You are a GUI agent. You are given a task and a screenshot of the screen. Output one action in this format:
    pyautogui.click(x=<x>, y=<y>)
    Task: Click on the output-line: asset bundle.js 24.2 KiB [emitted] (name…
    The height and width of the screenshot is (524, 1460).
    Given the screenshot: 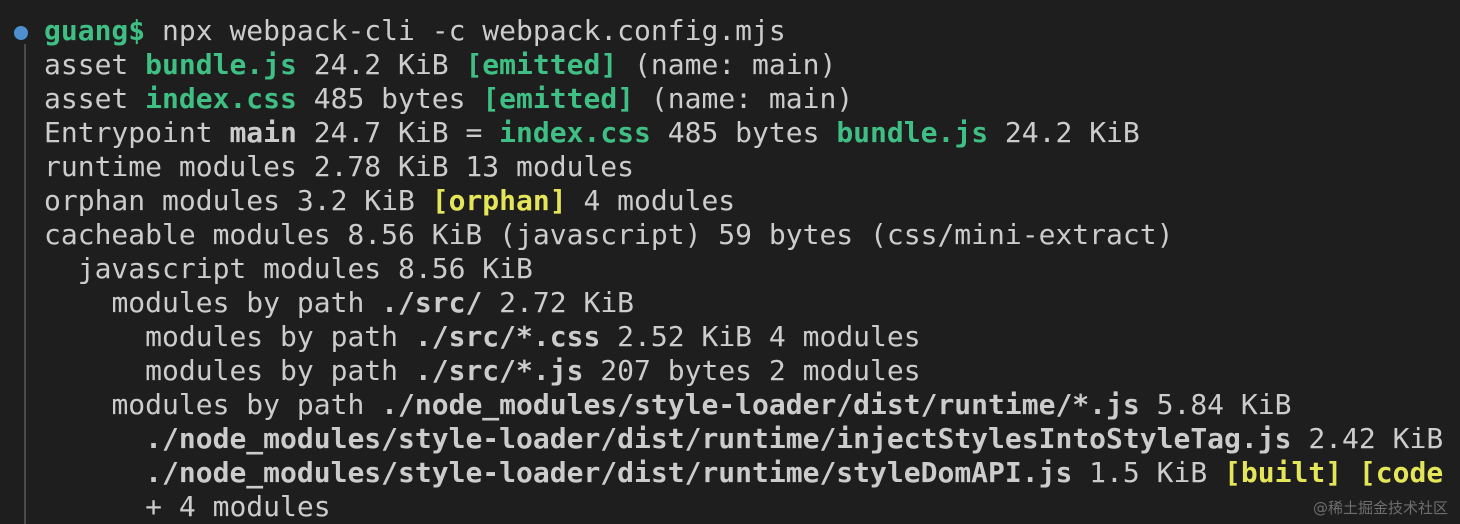 What is the action you would take?
    pyautogui.click(x=752, y=65)
    